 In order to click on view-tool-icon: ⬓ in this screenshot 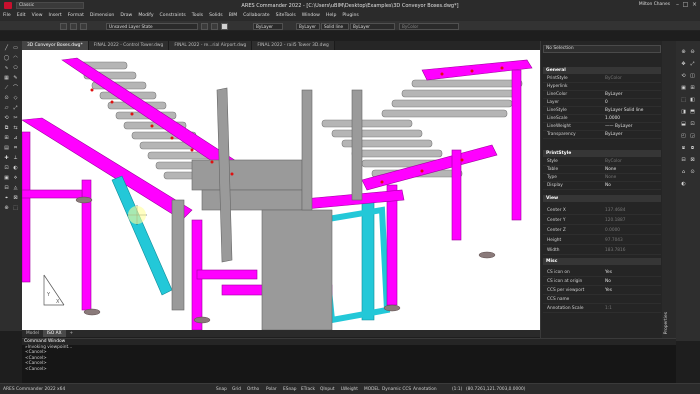, I will do `click(683, 124)`.